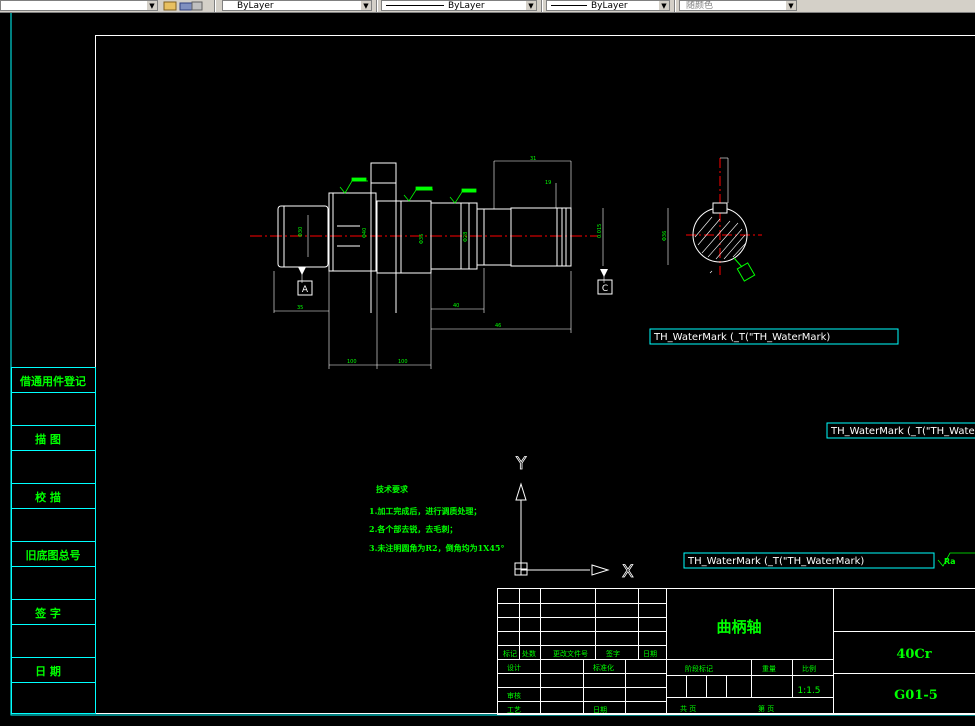 The image size is (975, 726). What do you see at coordinates (916, 695) in the screenshot?
I see `drawing-number: G01-5` at bounding box center [916, 695].